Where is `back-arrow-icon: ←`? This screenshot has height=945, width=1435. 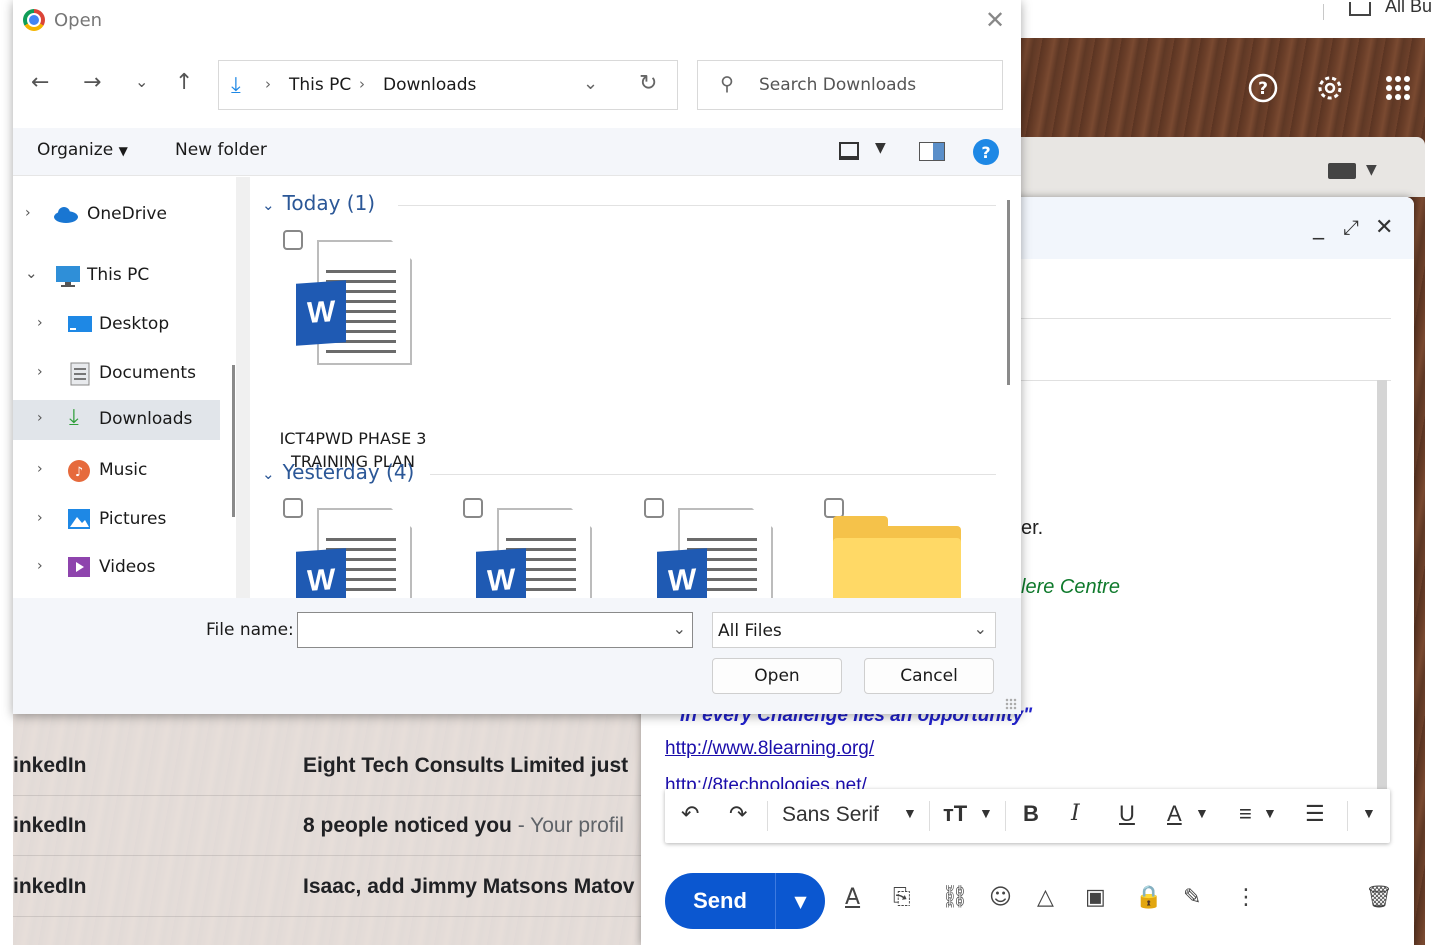 back-arrow-icon: ← is located at coordinates (40, 82).